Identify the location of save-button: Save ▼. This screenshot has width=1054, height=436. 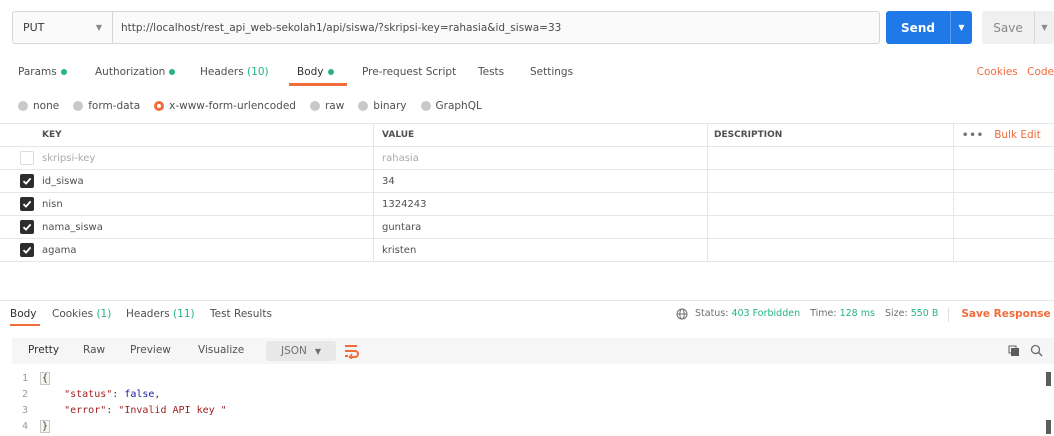
(1018, 27).